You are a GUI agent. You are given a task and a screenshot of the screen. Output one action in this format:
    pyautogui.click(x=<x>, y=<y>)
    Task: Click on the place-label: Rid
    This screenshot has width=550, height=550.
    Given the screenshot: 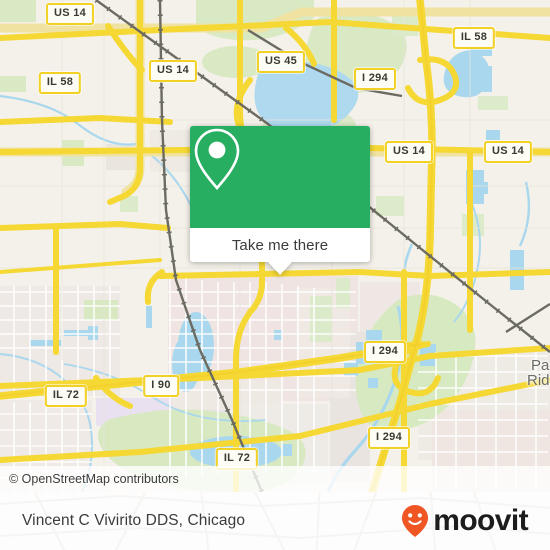 What is the action you would take?
    pyautogui.click(x=538, y=380)
    